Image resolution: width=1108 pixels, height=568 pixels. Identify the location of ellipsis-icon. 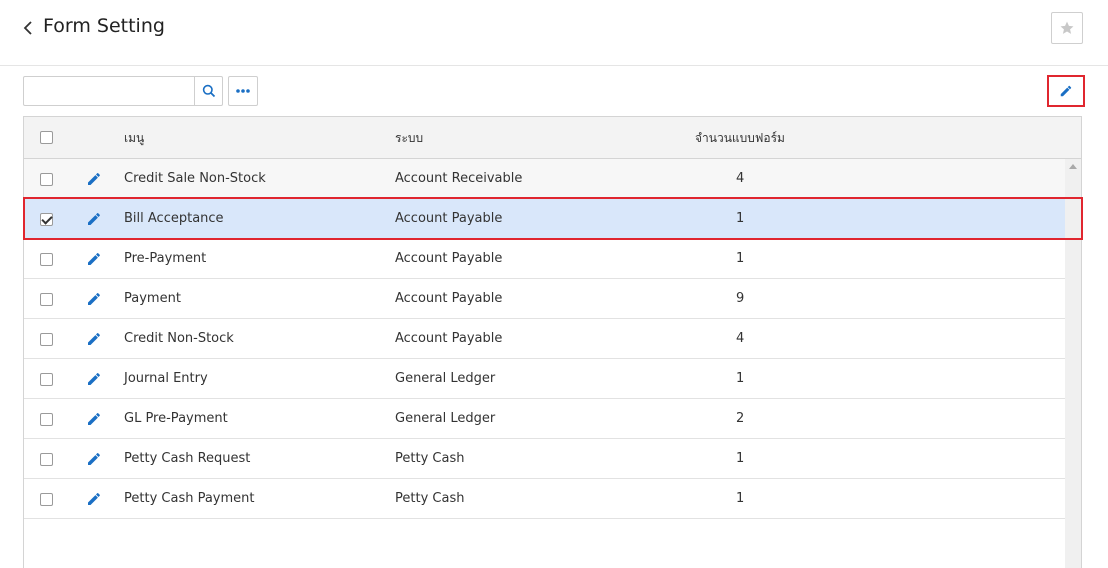
(243, 91).